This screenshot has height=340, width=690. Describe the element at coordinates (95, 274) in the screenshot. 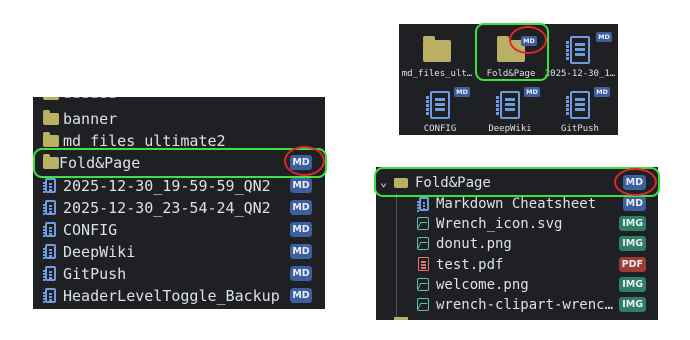

I see `list-item-label: GitPush` at that location.